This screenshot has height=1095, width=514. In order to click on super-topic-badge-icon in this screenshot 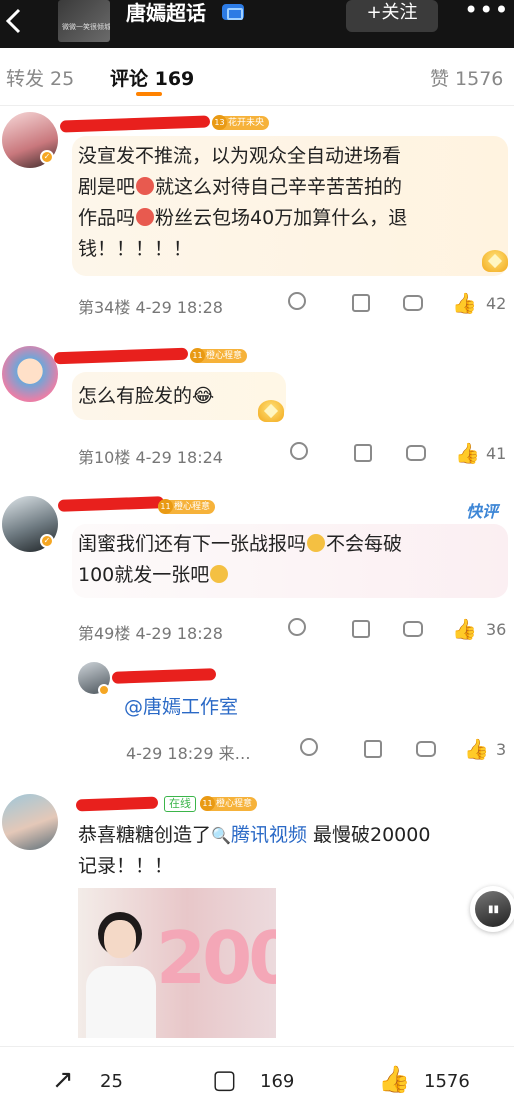, I will do `click(233, 12)`.